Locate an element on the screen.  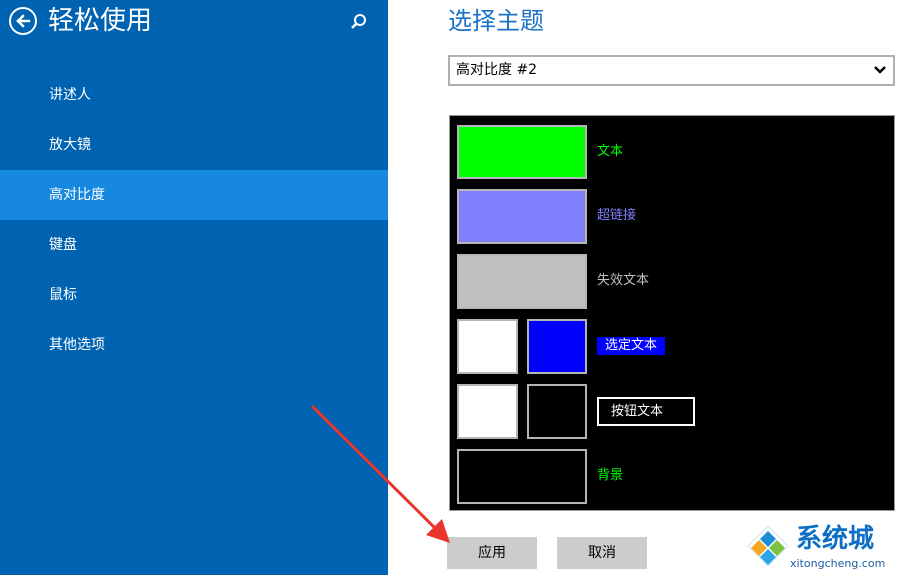
search-button is located at coordinates (359, 22).